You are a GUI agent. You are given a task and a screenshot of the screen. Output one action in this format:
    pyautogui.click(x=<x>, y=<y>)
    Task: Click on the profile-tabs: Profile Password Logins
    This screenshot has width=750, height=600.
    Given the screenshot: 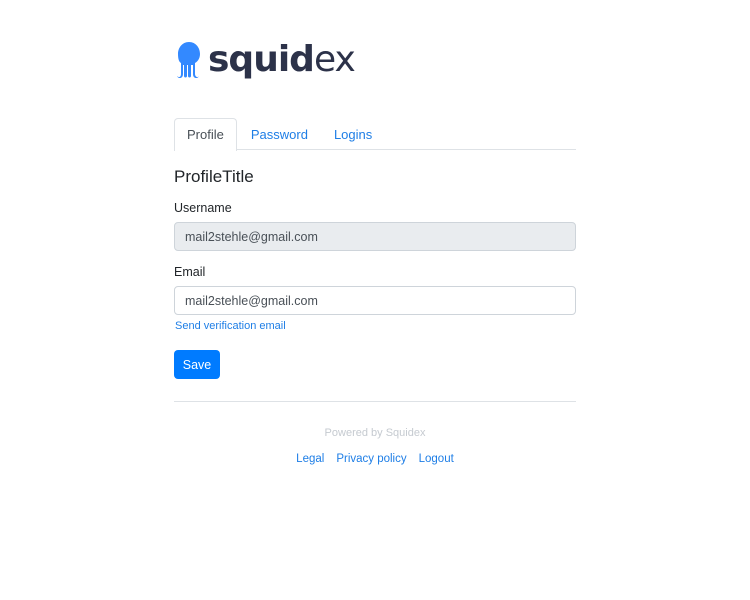 What is the action you would take?
    pyautogui.click(x=375, y=134)
    